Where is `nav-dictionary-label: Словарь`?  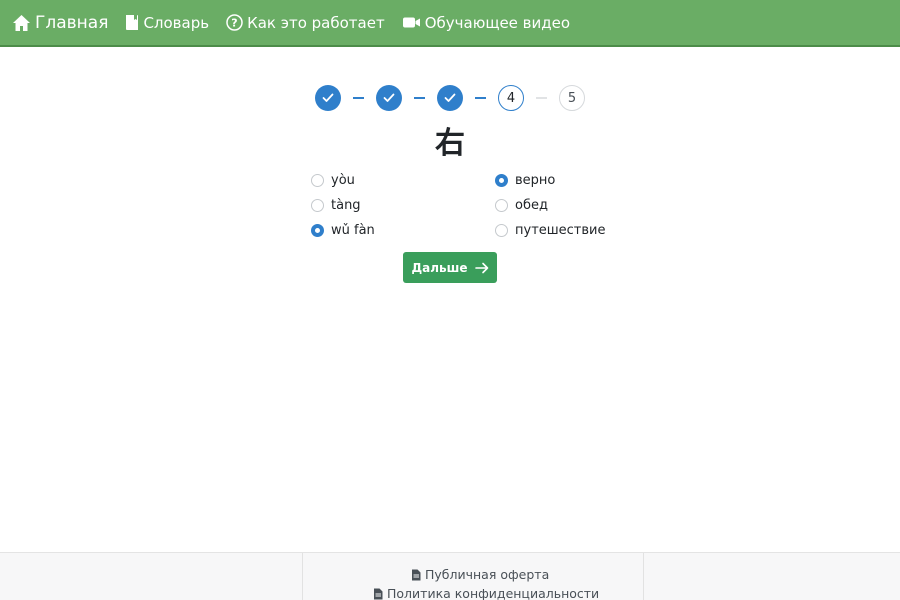
nav-dictionary-label: Словарь is located at coordinates (176, 22).